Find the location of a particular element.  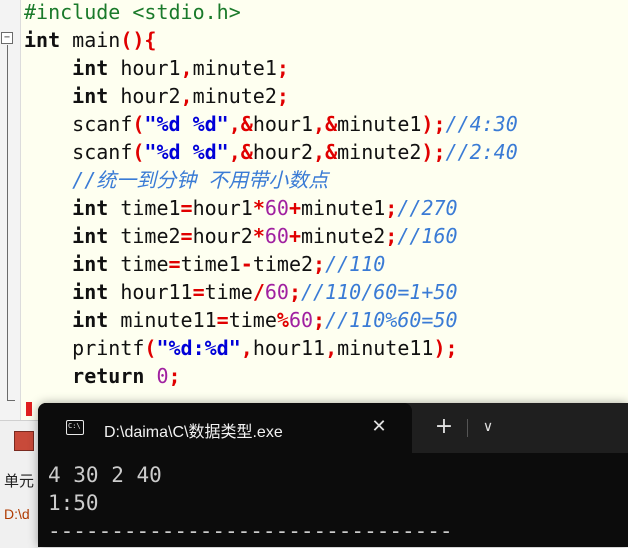

code-line: int minute11=time%60;//110%60=50 is located at coordinates (241, 320).